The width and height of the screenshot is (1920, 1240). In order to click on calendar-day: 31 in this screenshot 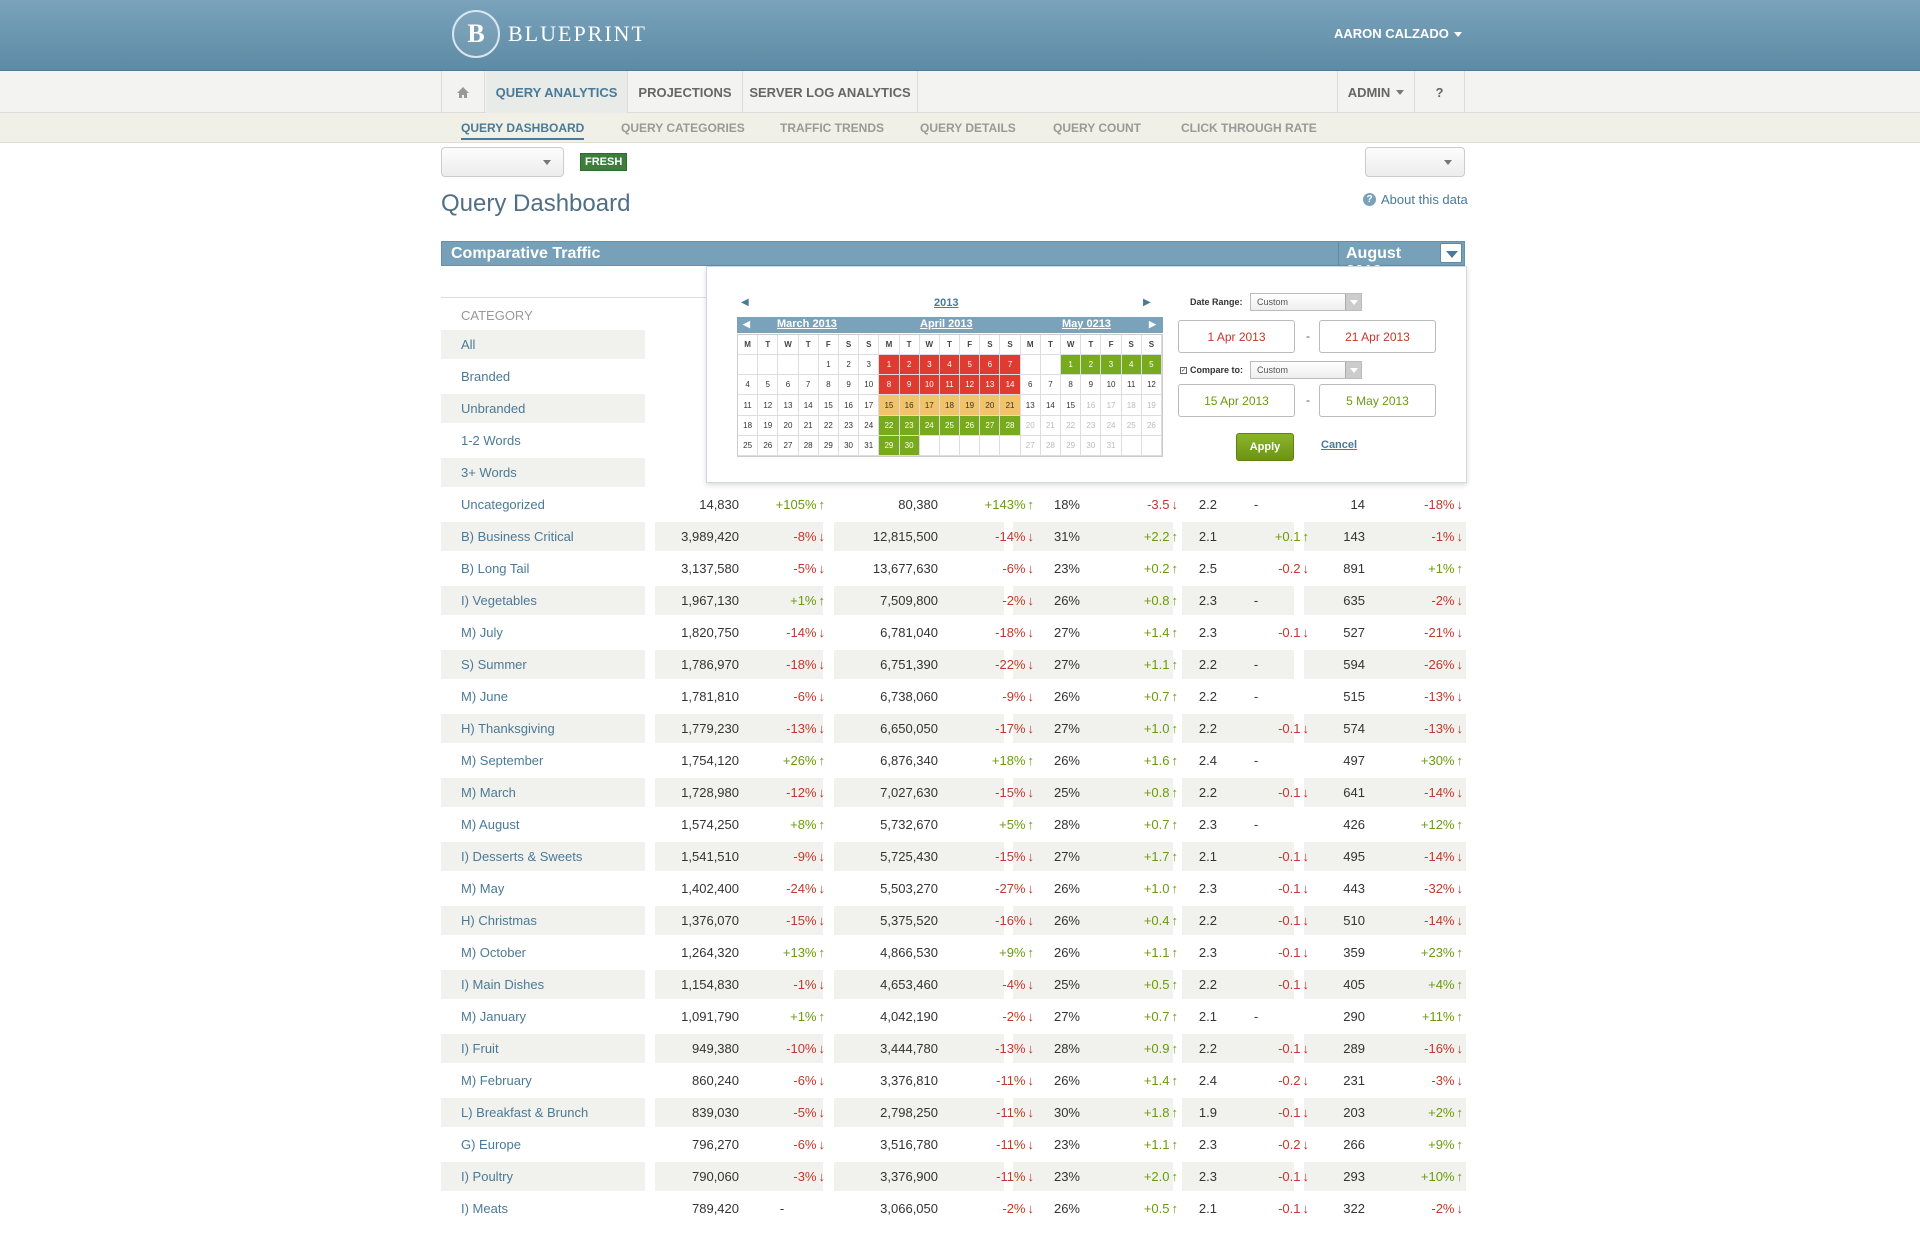, I will do `click(1111, 445)`.